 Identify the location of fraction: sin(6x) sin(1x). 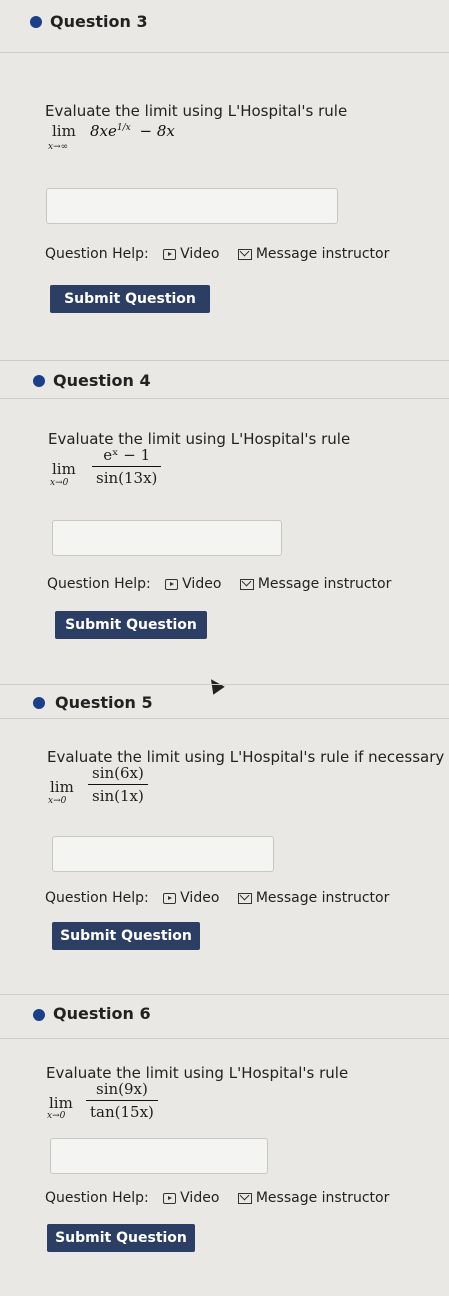
(118, 784).